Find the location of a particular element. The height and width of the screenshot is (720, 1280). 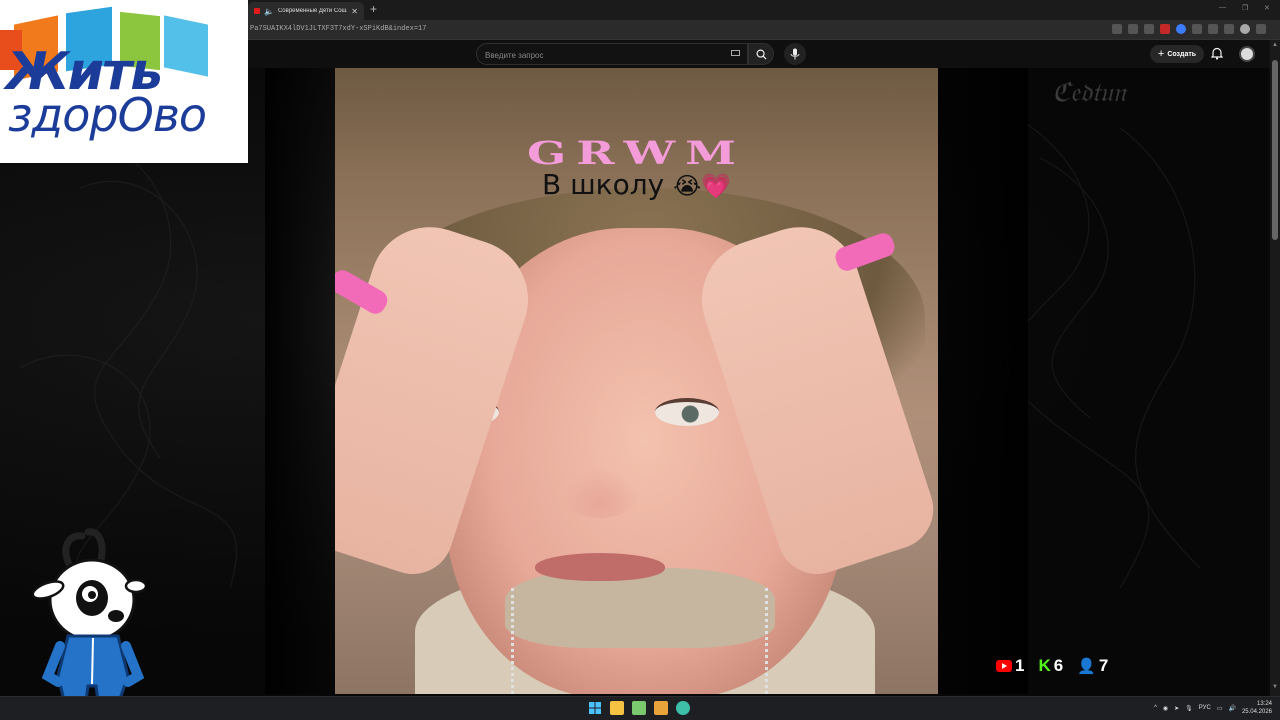

video-caption-emojis: 😭💗 is located at coordinates (702, 186).